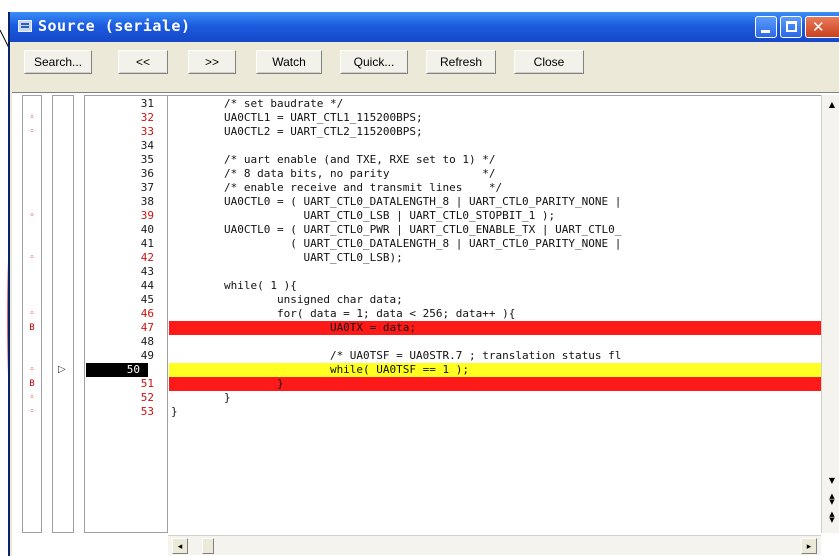 The height and width of the screenshot is (556, 839). Describe the element at coordinates (147, 257) in the screenshot. I see `line-number: 42` at that location.